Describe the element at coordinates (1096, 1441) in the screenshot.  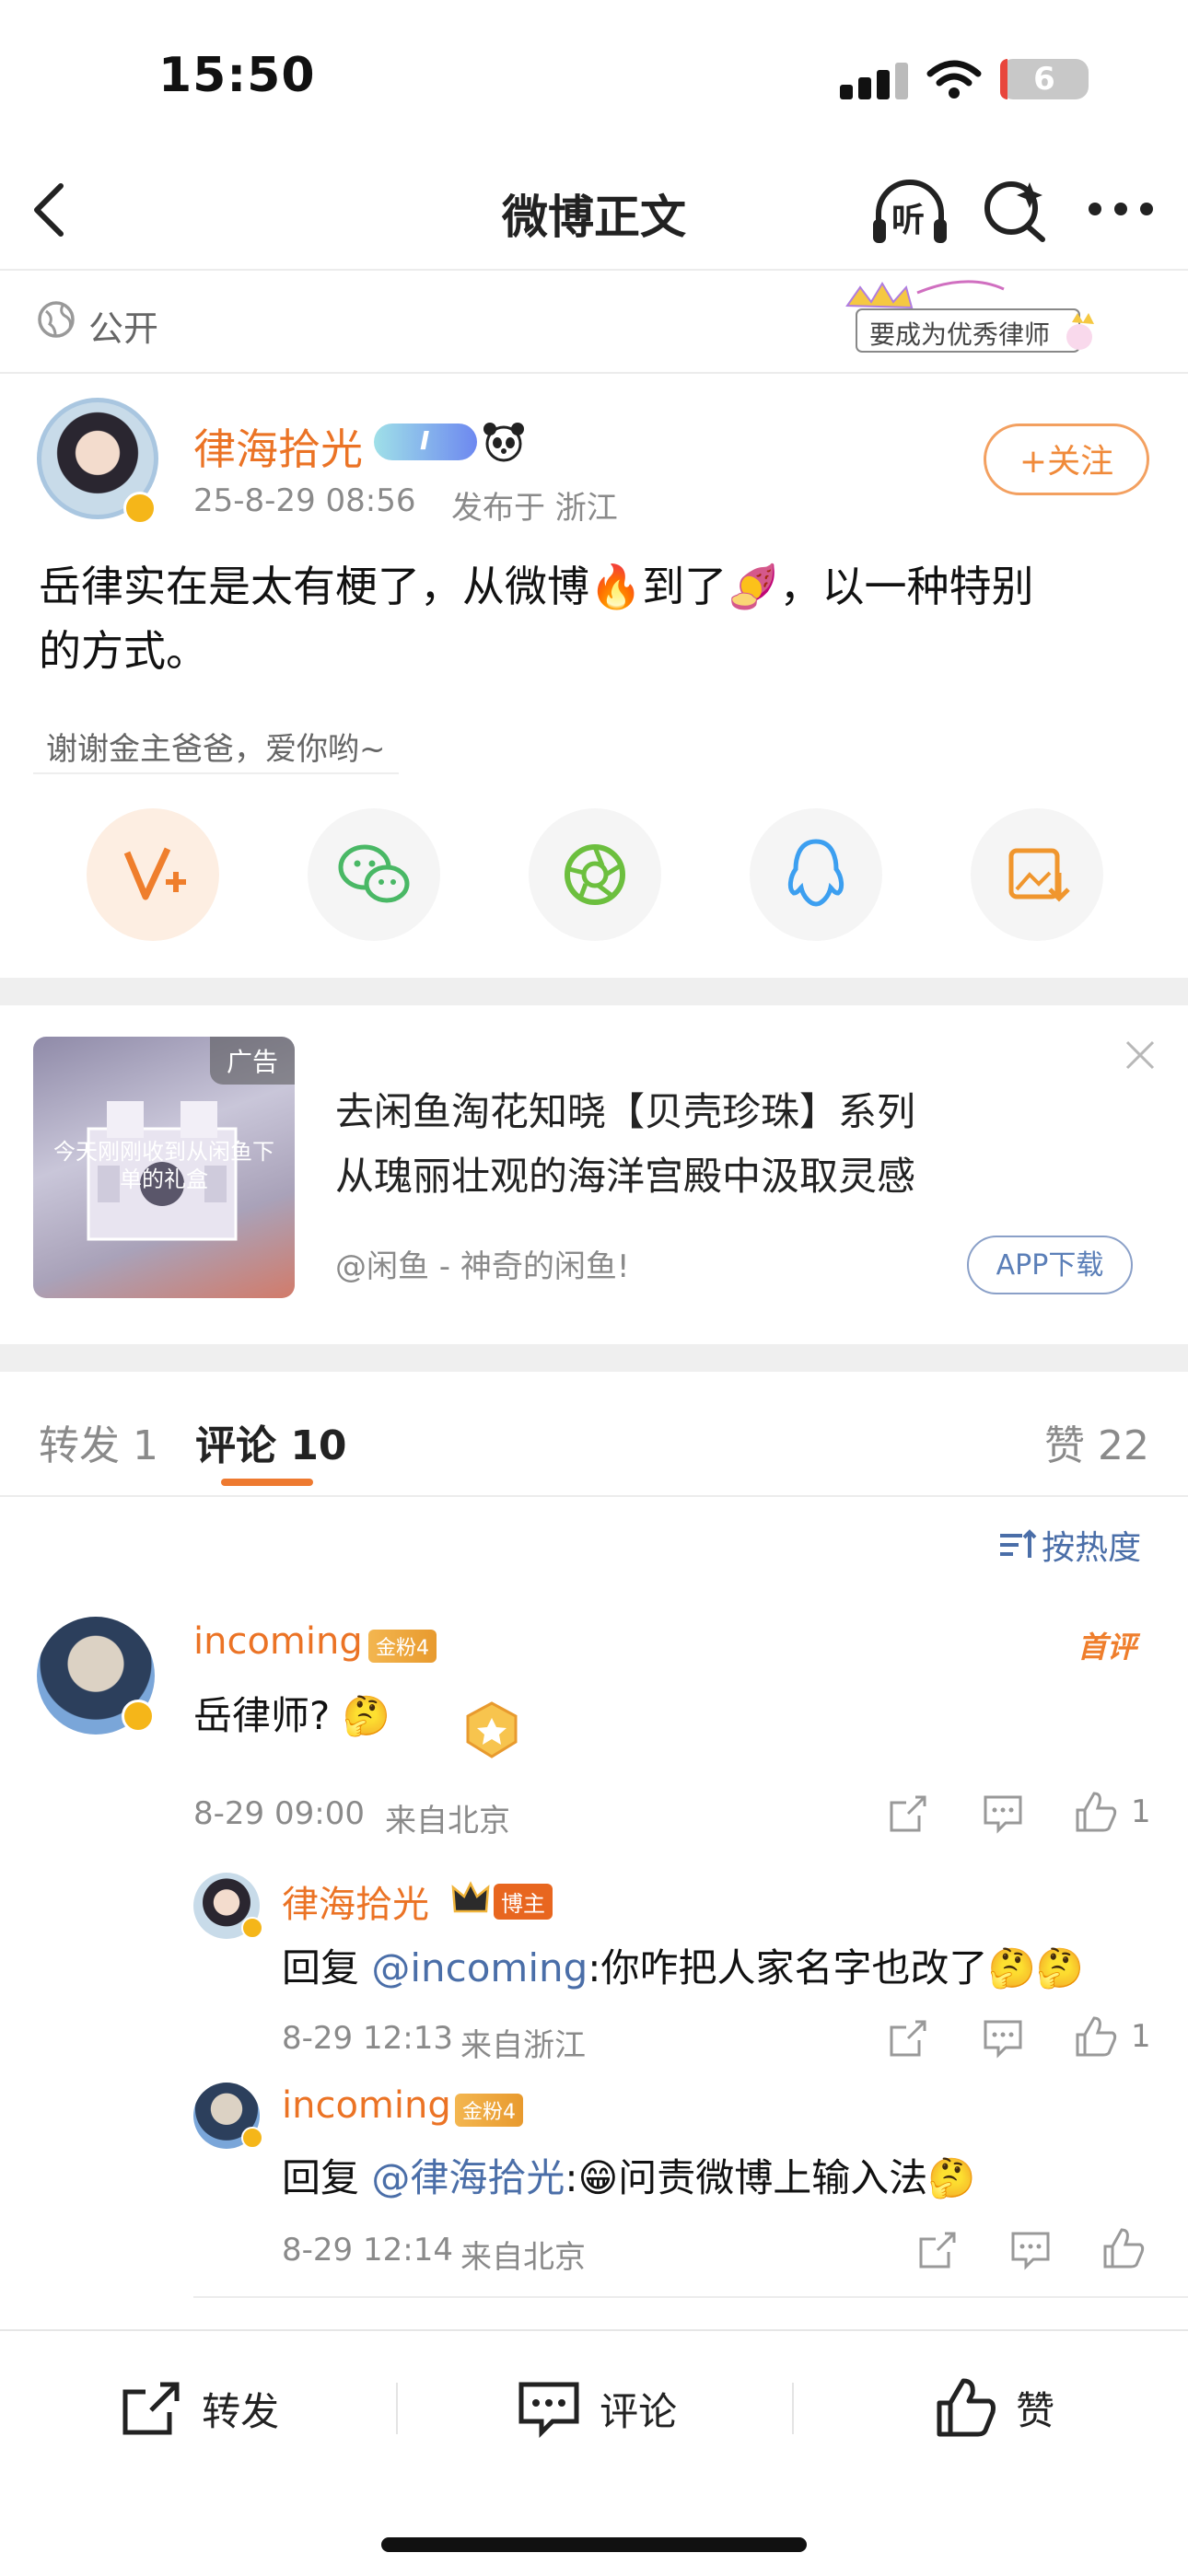
I see `tab-likes: 赞 22` at that location.